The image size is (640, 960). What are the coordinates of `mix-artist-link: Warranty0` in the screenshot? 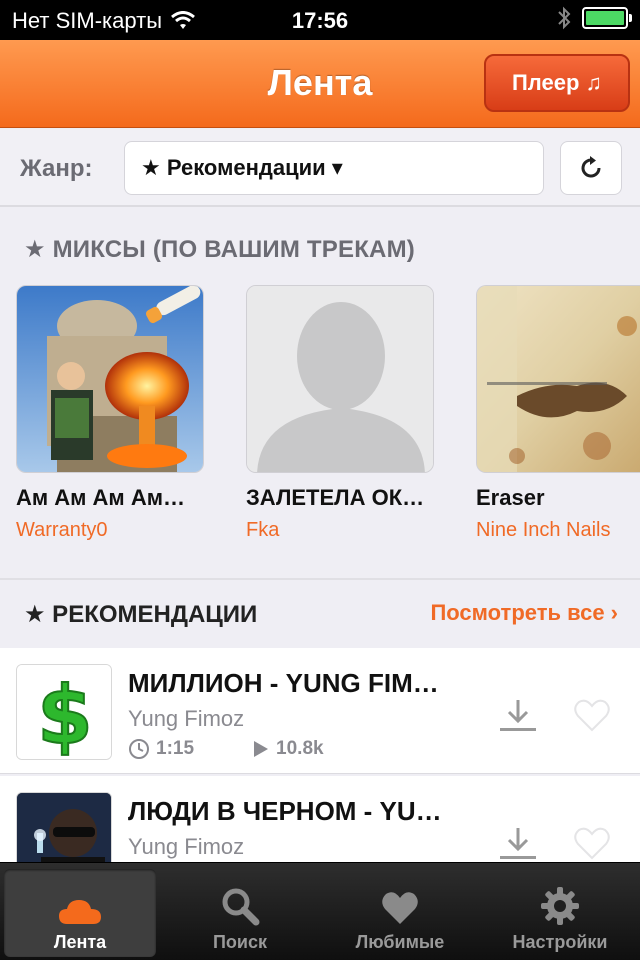 It's located at (111, 530).